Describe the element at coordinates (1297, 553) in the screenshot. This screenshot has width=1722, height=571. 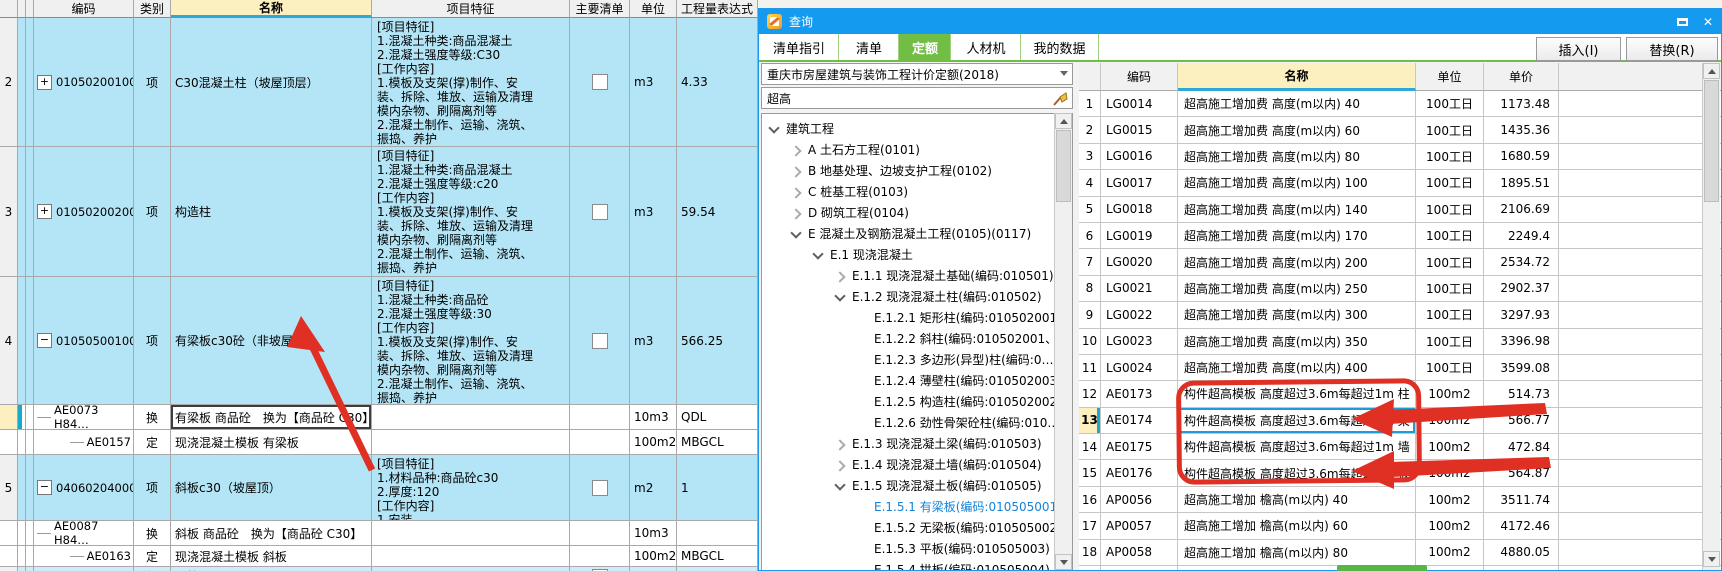
I see `quota-name: 超高施工增加 檐高(m以内) 80` at that location.